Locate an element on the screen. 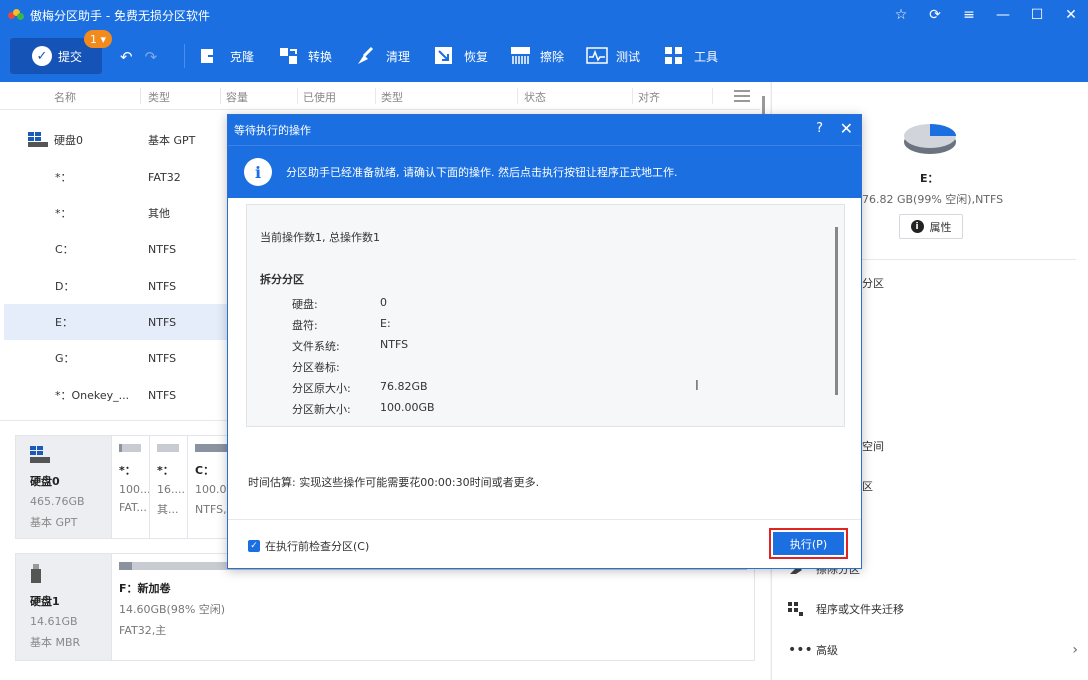 The width and height of the screenshot is (1088, 680). app-mover-icon is located at coordinates (796, 609).